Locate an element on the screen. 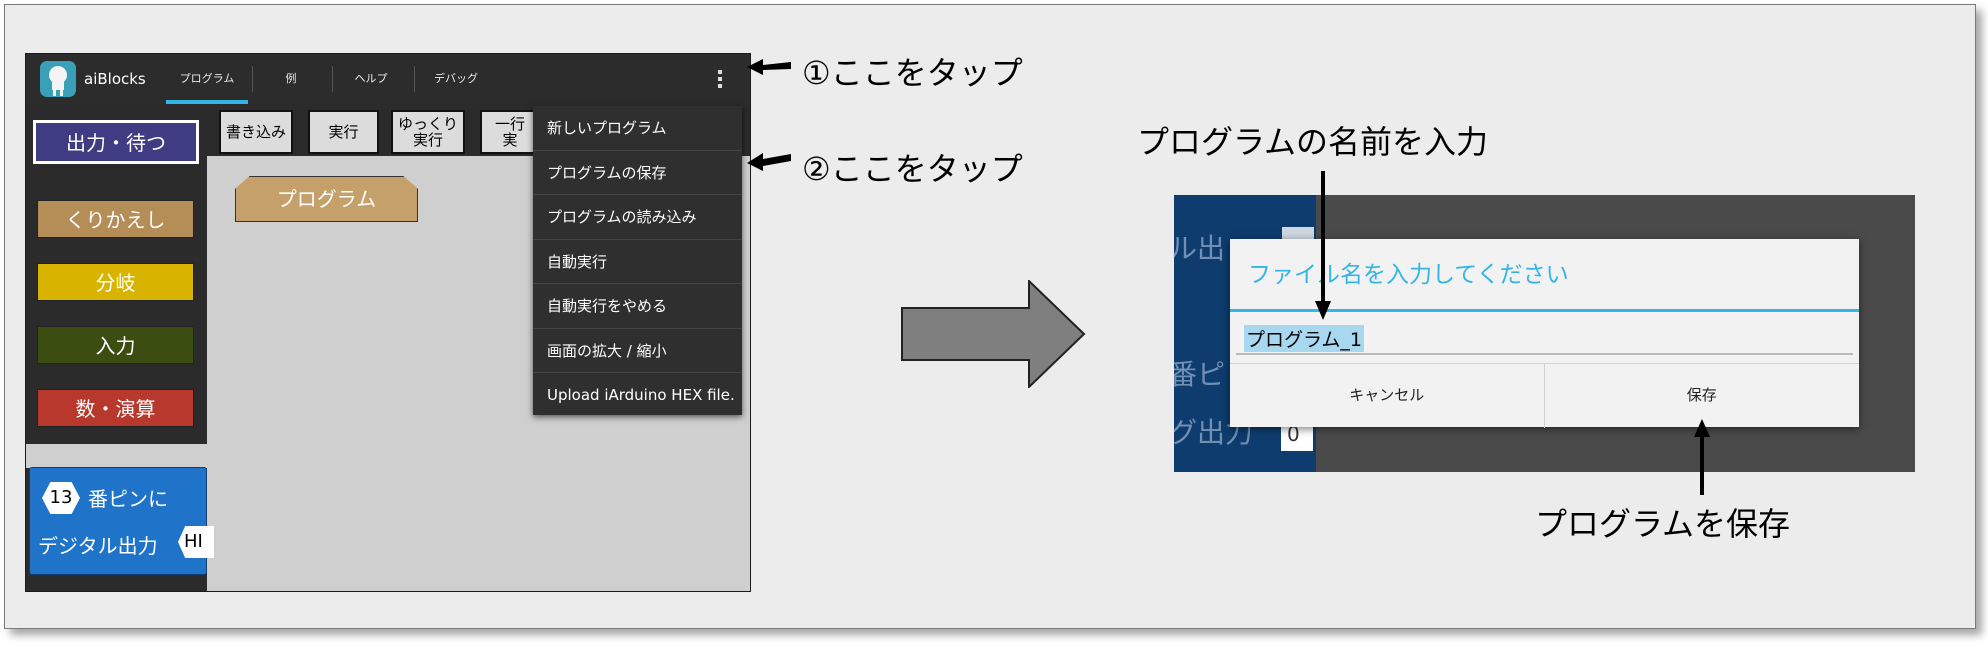  program-block: プログラム is located at coordinates (326, 199).